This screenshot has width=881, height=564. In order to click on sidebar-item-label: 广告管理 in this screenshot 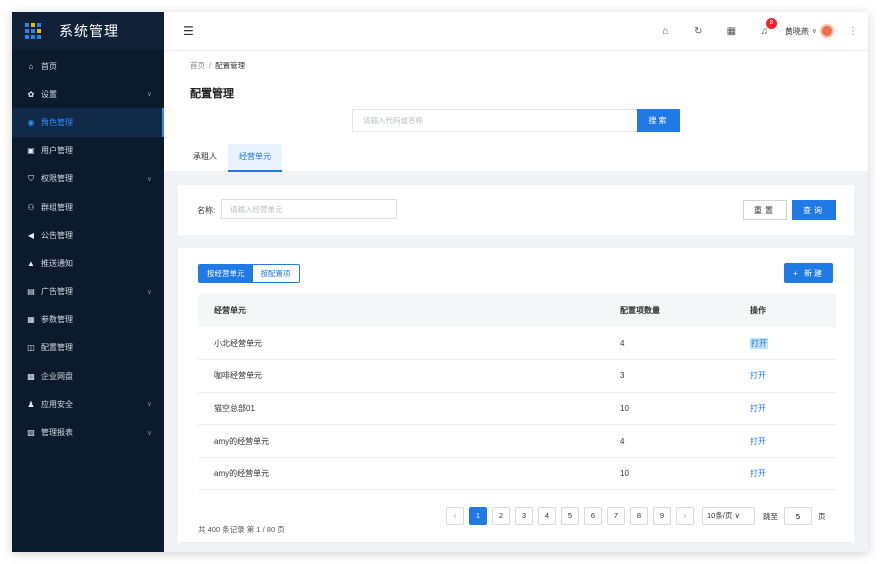, I will do `click(57, 292)`.